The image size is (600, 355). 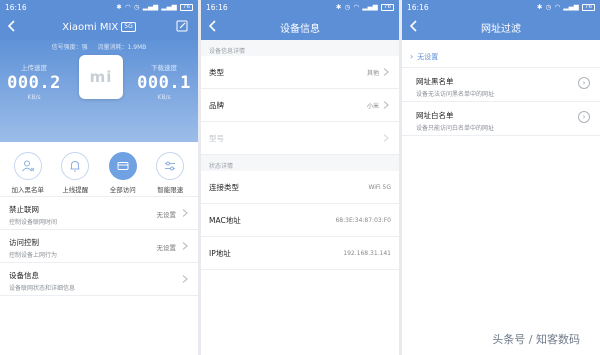 I want to click on title-bar: Xiaomi MIX 5G, so click(x=99, y=27).